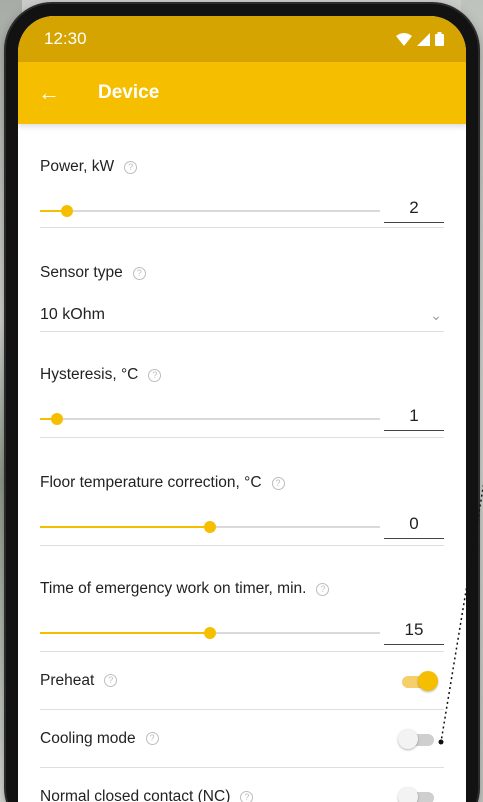 This screenshot has height=802, width=483. What do you see at coordinates (65, 38) in the screenshot?
I see `status-time: 12:30` at bounding box center [65, 38].